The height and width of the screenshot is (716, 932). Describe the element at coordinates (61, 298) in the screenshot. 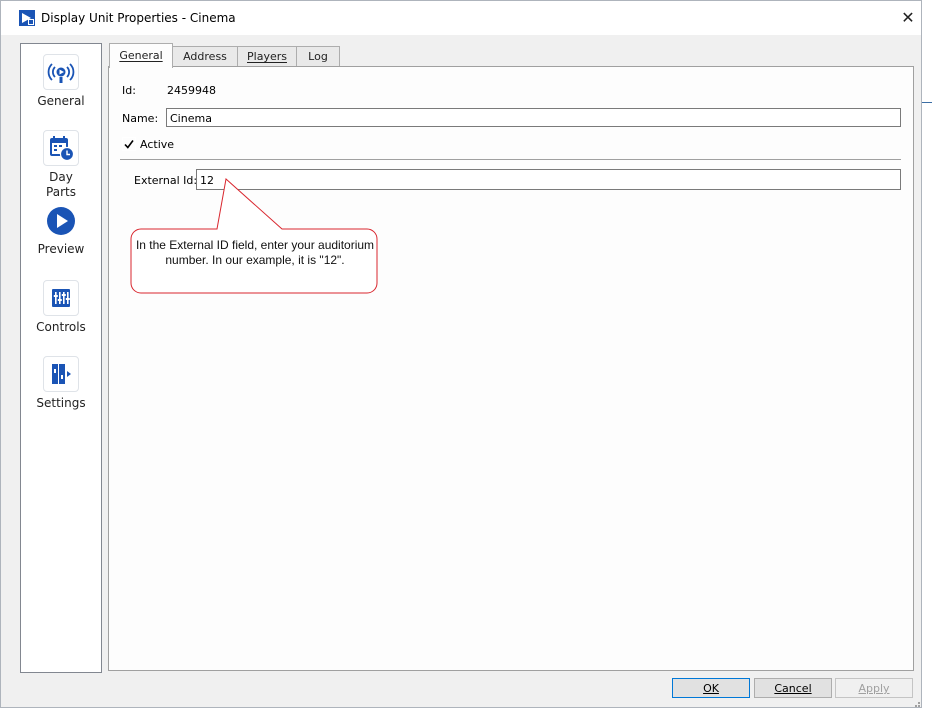

I see `sliders-icon` at that location.